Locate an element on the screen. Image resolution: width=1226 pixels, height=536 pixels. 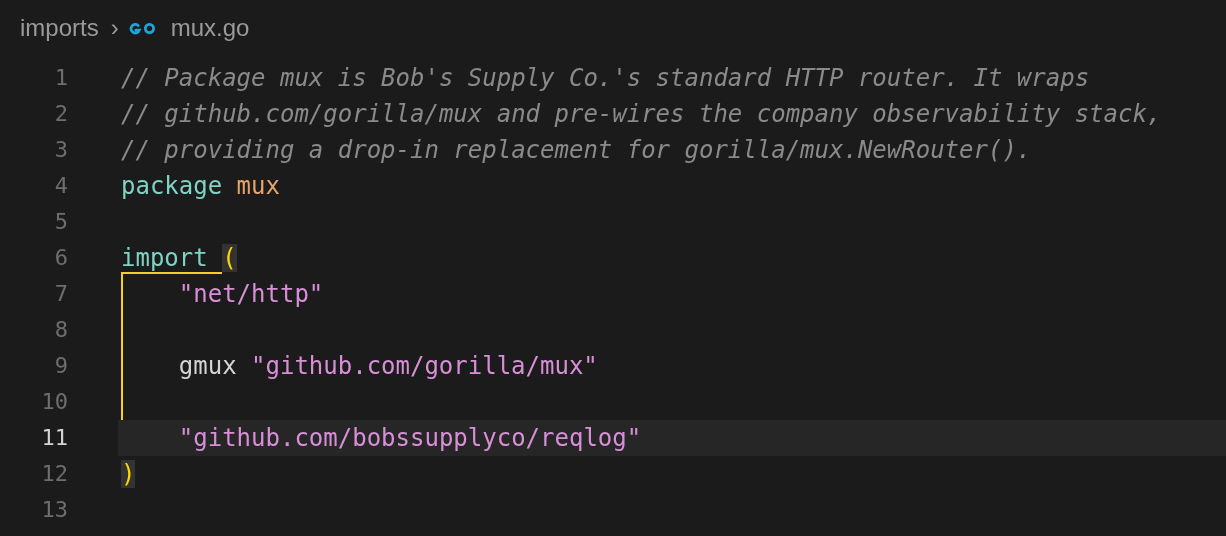
line-number: 1 is located at coordinates (60, 78).